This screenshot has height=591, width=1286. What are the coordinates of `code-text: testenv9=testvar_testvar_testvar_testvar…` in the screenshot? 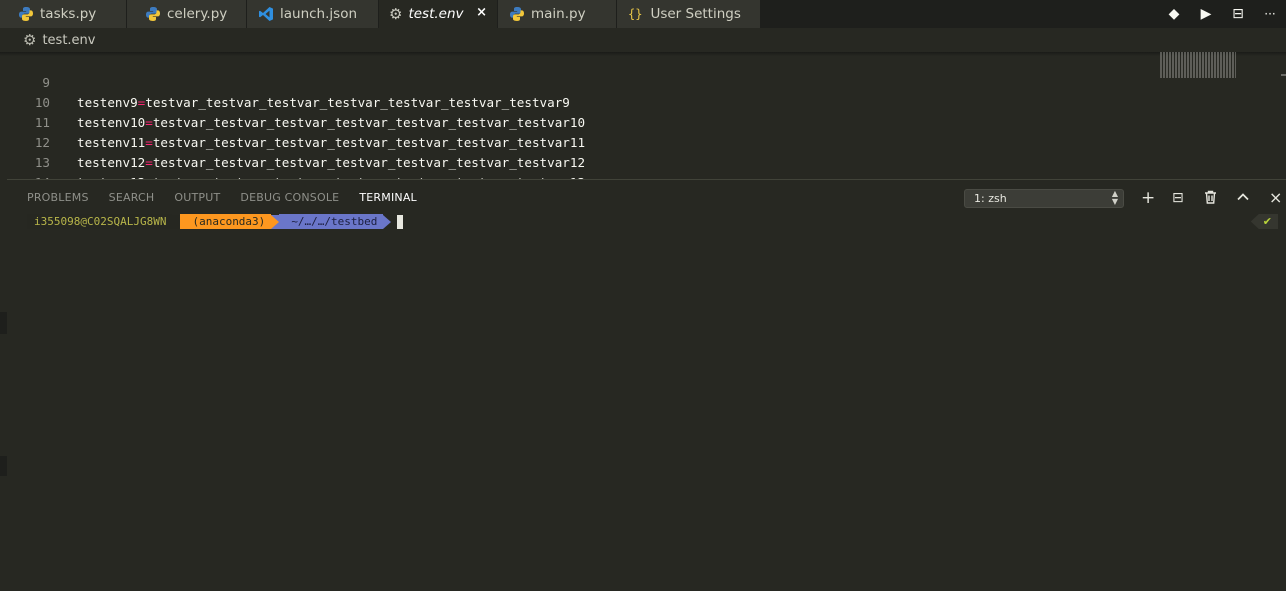 It's located at (323, 103).